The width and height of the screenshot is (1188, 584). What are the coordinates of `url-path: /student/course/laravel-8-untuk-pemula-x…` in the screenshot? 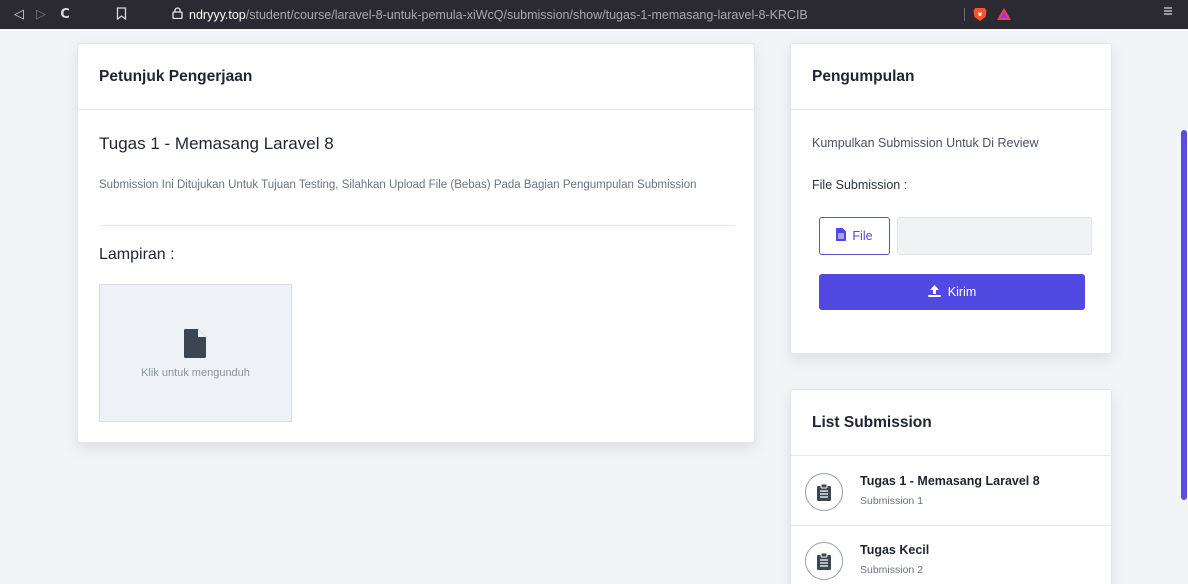 It's located at (526, 14).